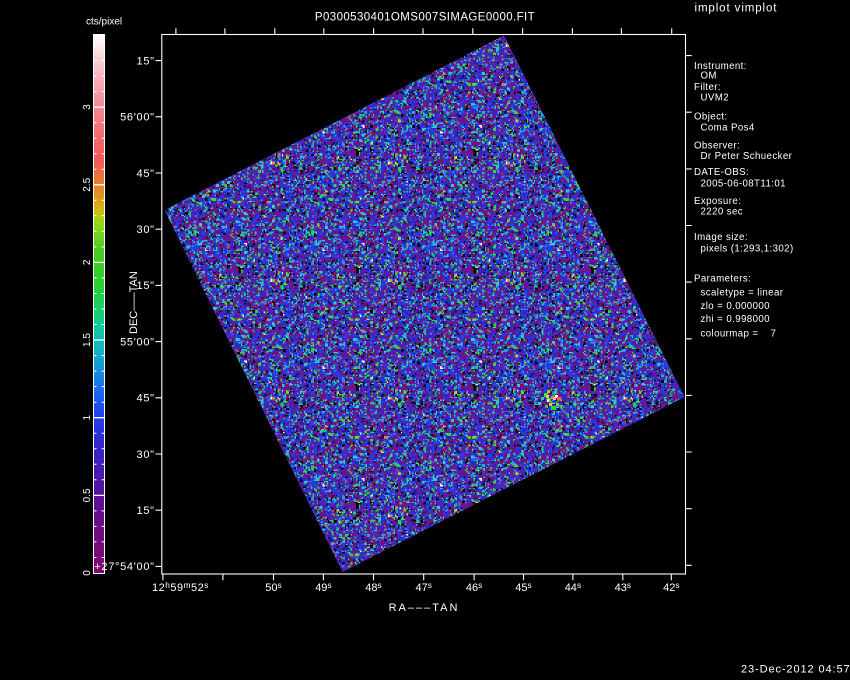  What do you see at coordinates (87, 495) in the screenshot?
I see `svg-text: 0.5` at bounding box center [87, 495].